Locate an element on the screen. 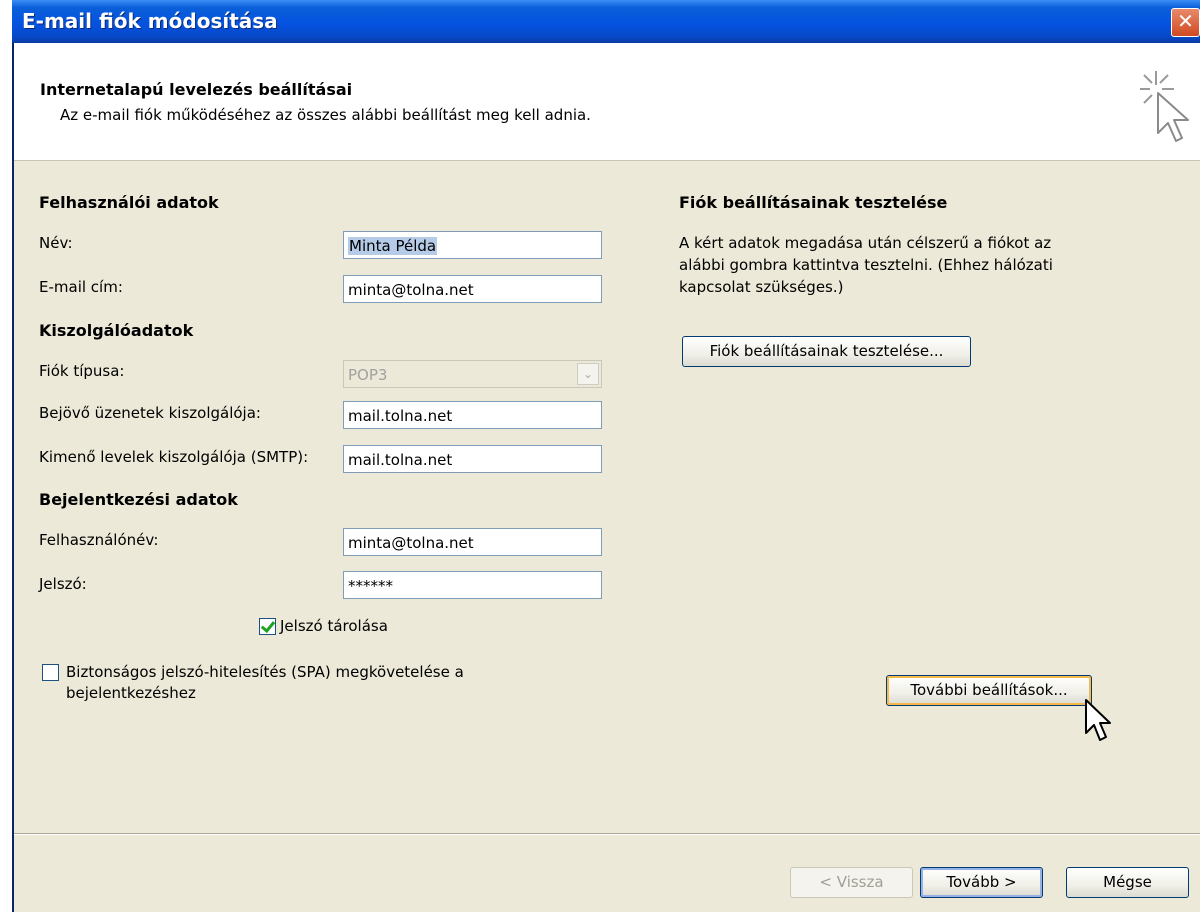 This screenshot has width=1200, height=912. close-button: ✕ is located at coordinates (1185, 22).